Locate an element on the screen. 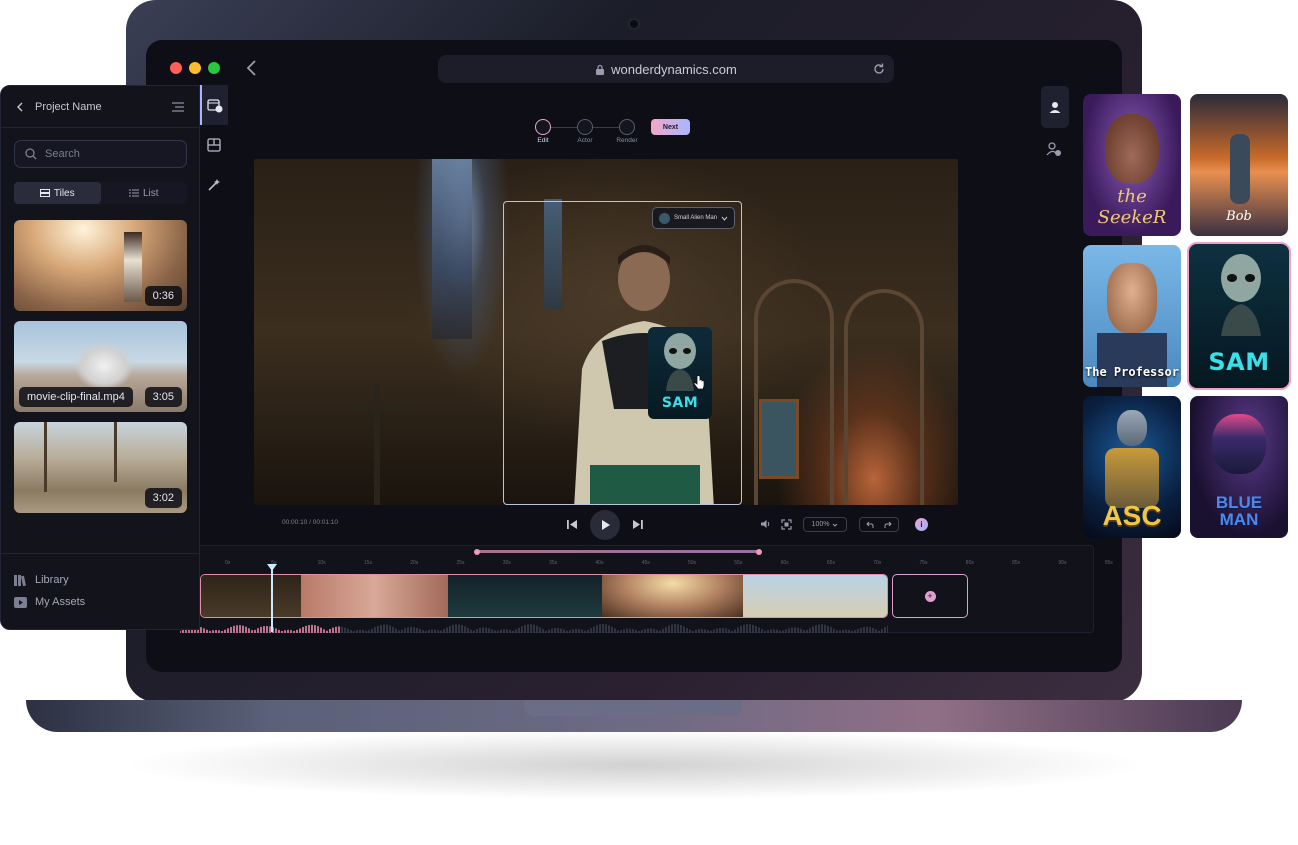 This screenshot has height=845, width=1298. chevron-left-icon is located at coordinates (20, 107).